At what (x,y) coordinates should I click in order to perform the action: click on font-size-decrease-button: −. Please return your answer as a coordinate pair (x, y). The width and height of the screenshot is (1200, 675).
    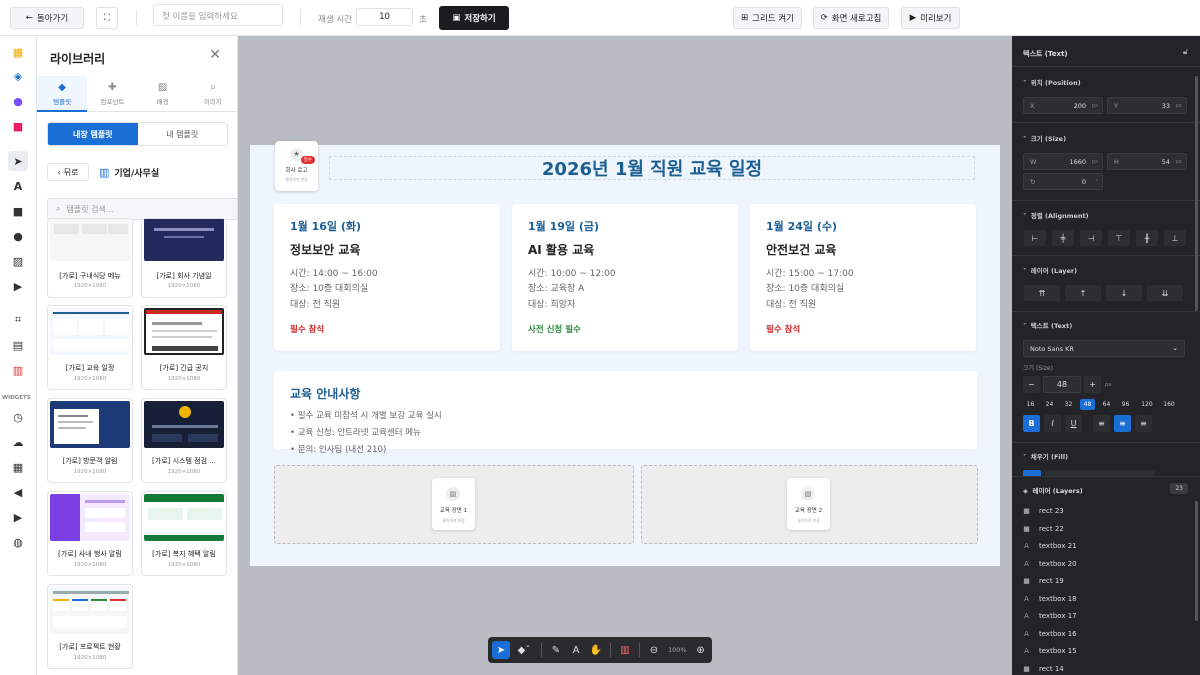
    Looking at the image, I should click on (1031, 384).